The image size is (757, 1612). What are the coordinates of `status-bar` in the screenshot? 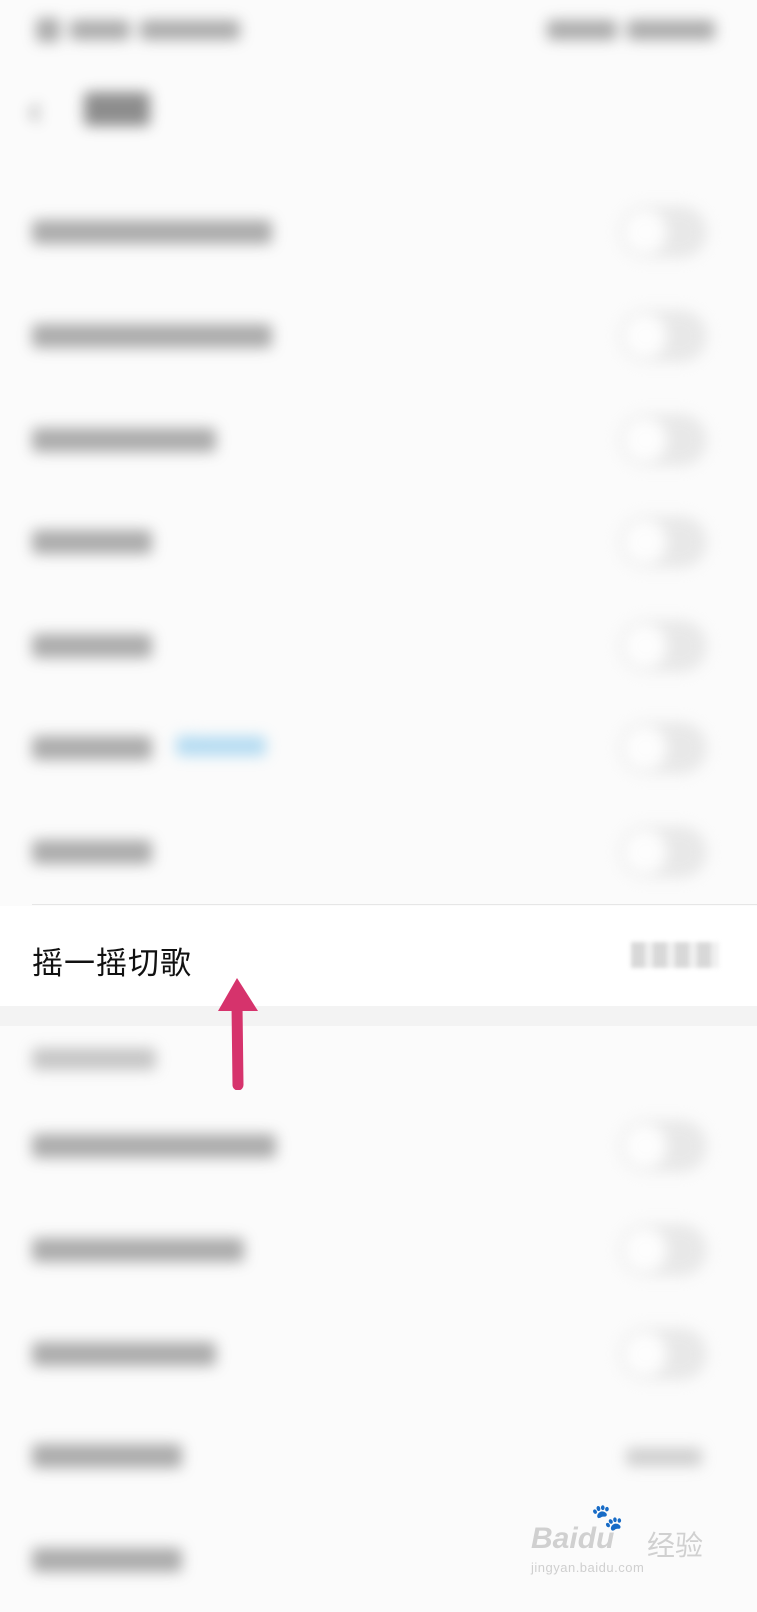 It's located at (378, 30).